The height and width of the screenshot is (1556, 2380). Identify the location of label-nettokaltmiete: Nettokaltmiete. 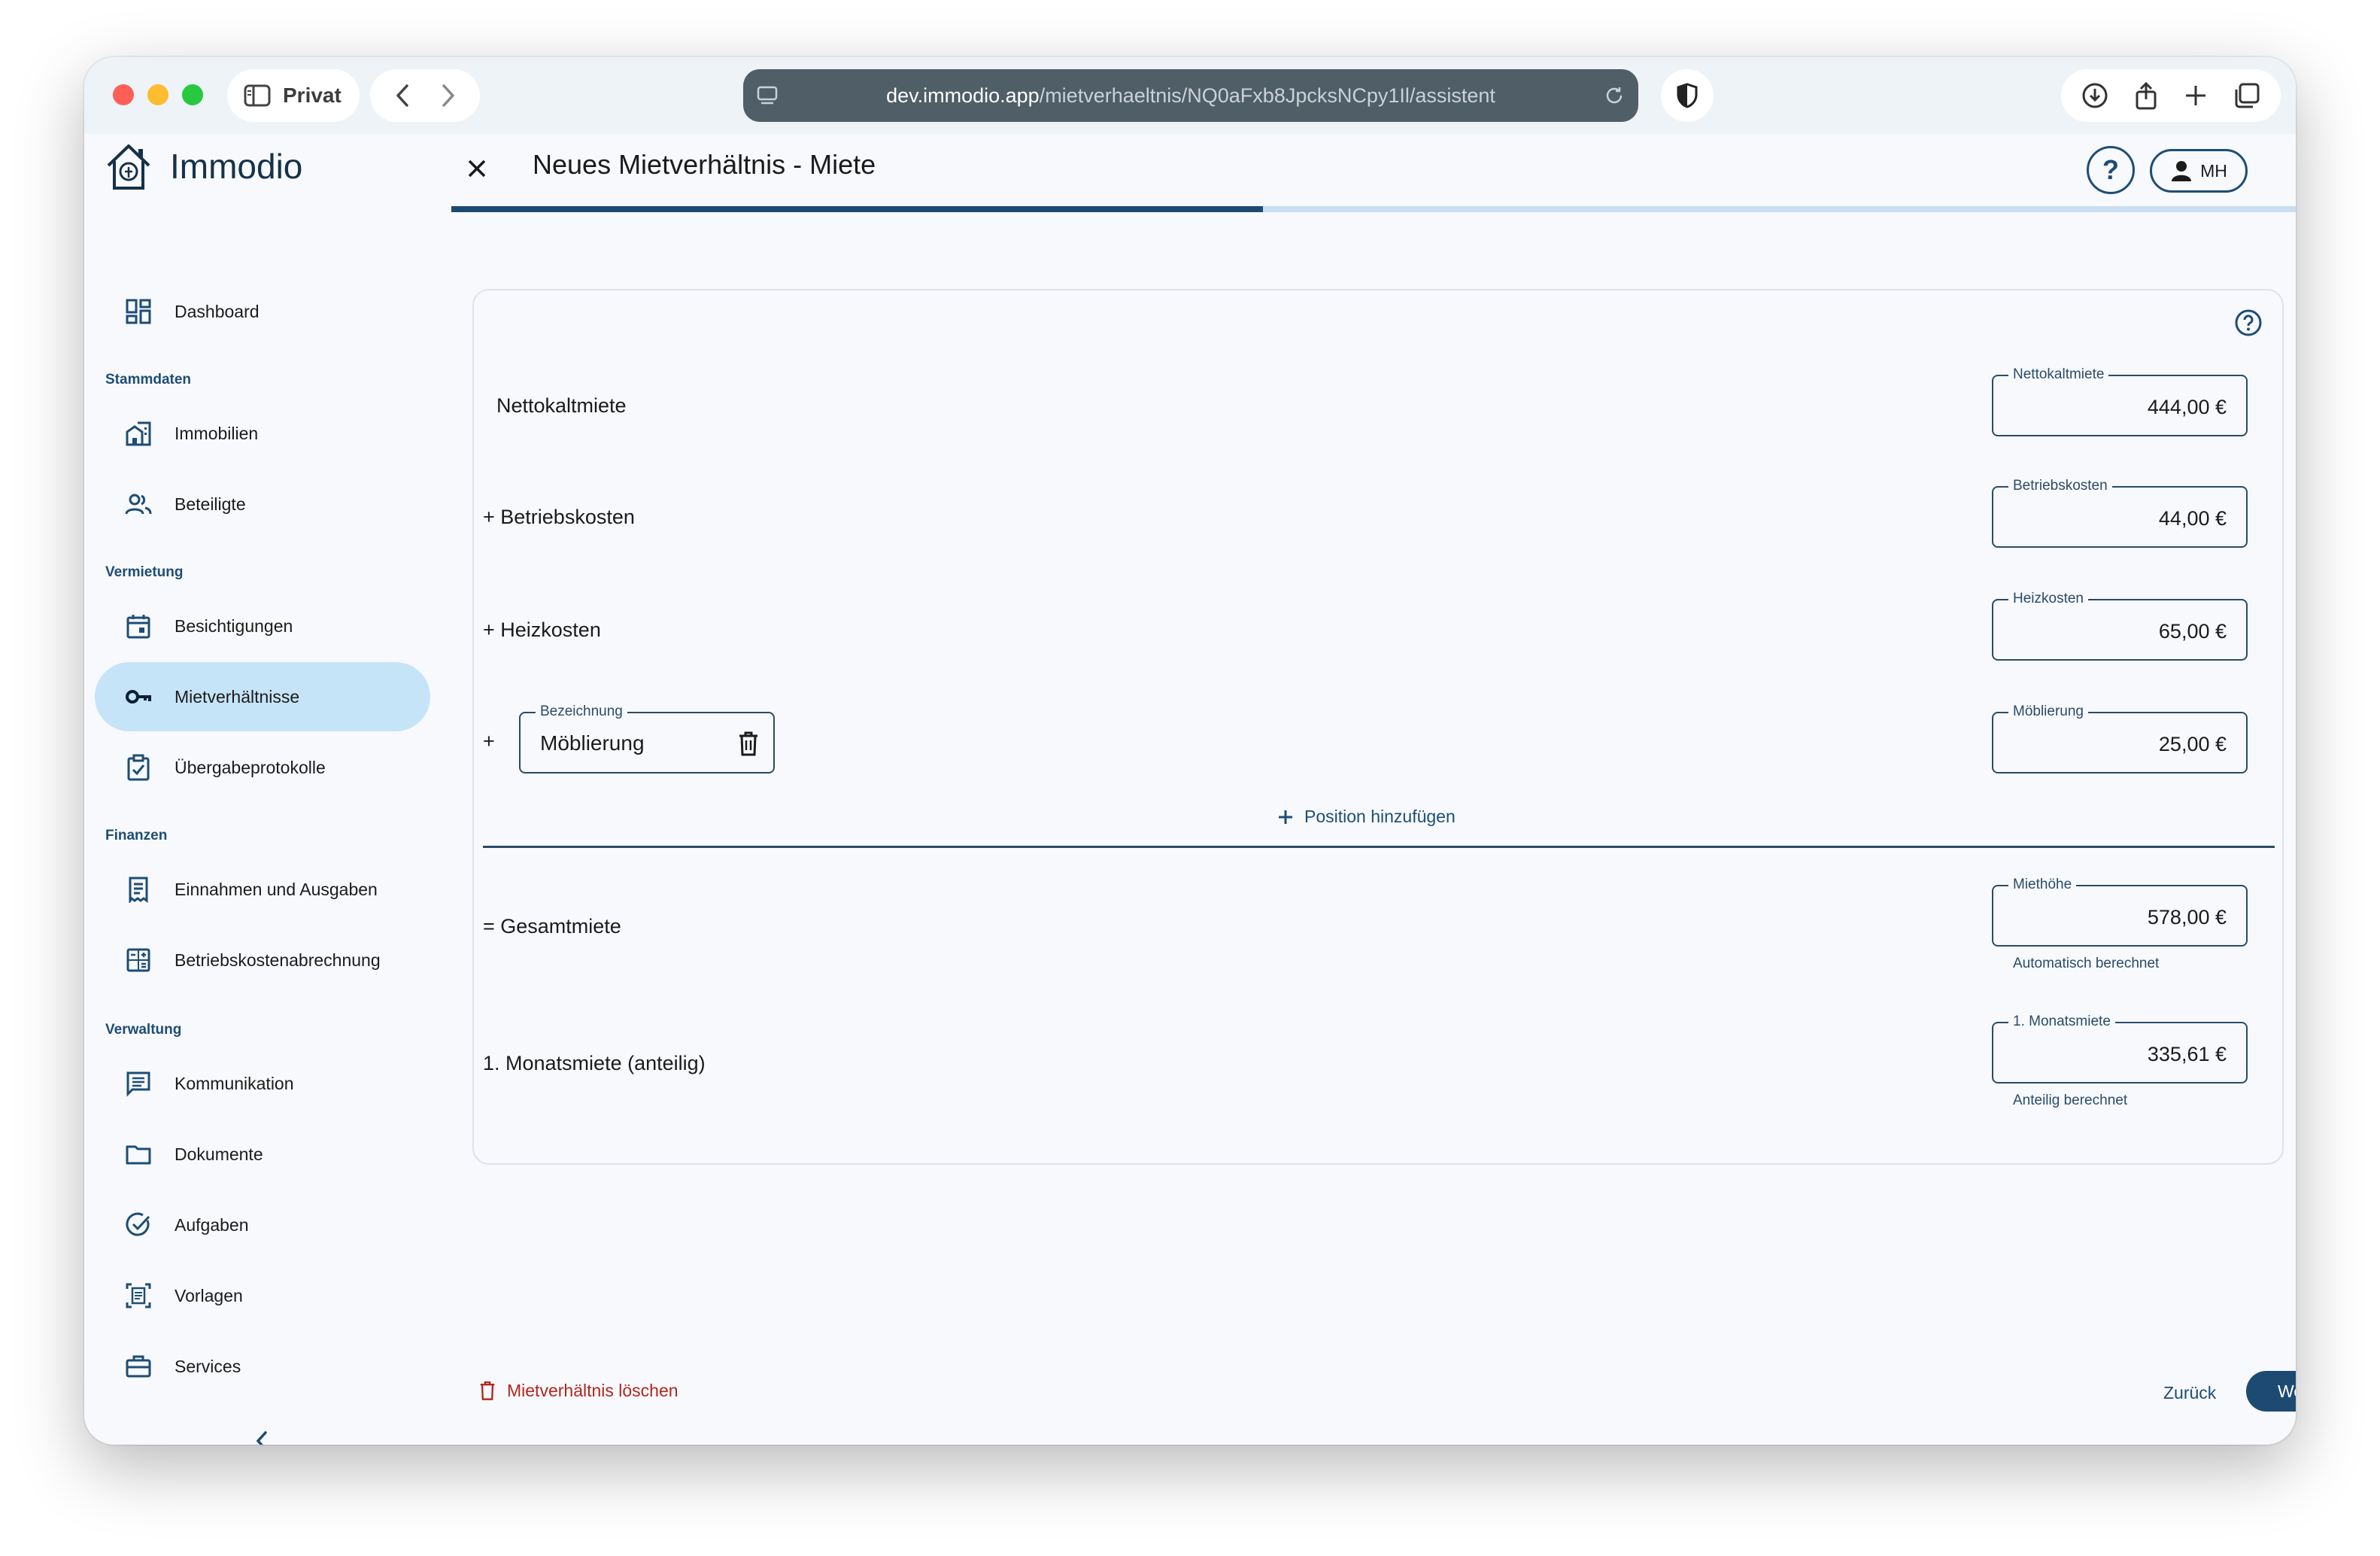
(561, 405).